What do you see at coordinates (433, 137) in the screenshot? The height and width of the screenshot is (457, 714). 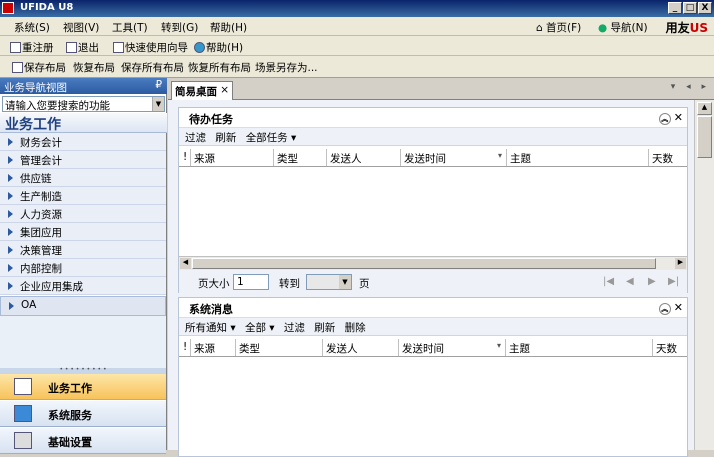 I see `todo-toolbar: 过滤 刷新 全部任务 ▾` at bounding box center [433, 137].